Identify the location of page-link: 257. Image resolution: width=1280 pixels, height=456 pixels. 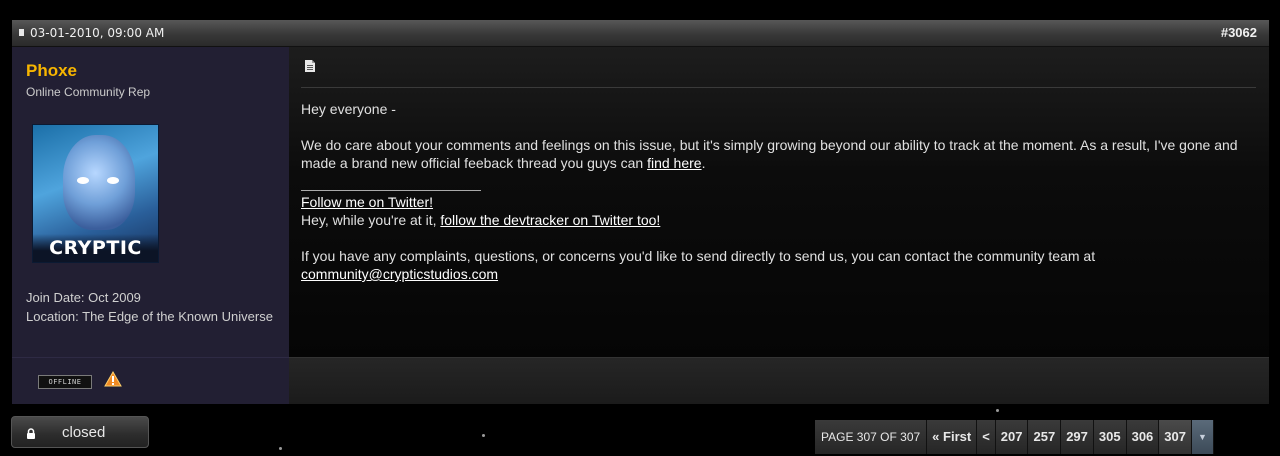
(1045, 437).